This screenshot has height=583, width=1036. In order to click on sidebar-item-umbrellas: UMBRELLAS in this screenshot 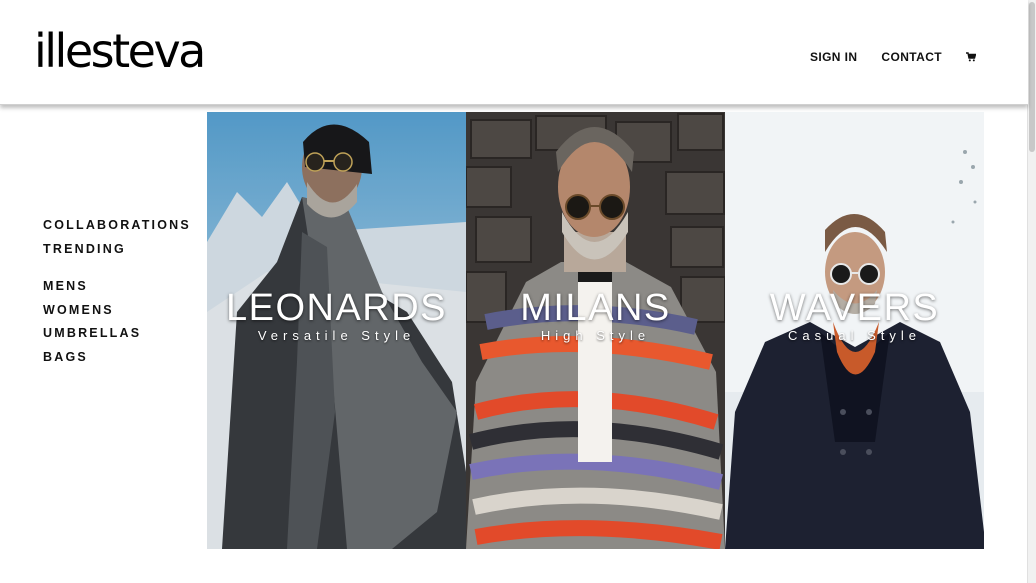, I will do `click(117, 338)`.